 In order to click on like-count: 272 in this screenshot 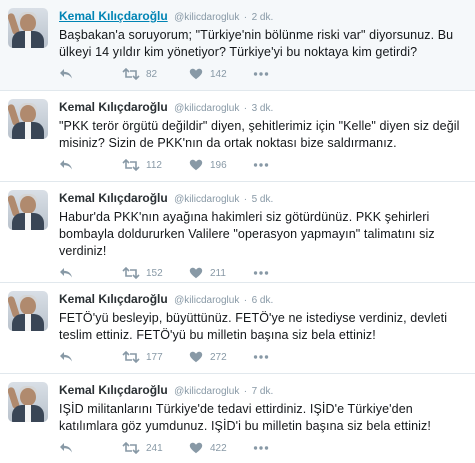, I will do `click(218, 357)`.